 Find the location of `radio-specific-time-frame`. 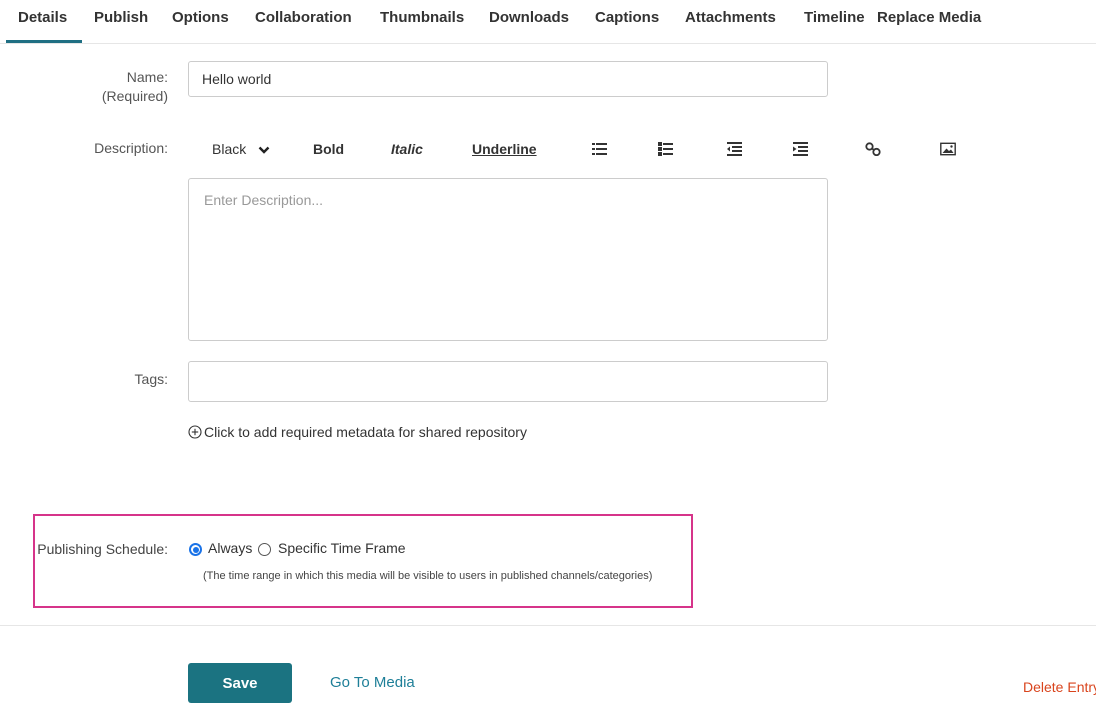

radio-specific-time-frame is located at coordinates (264, 549).